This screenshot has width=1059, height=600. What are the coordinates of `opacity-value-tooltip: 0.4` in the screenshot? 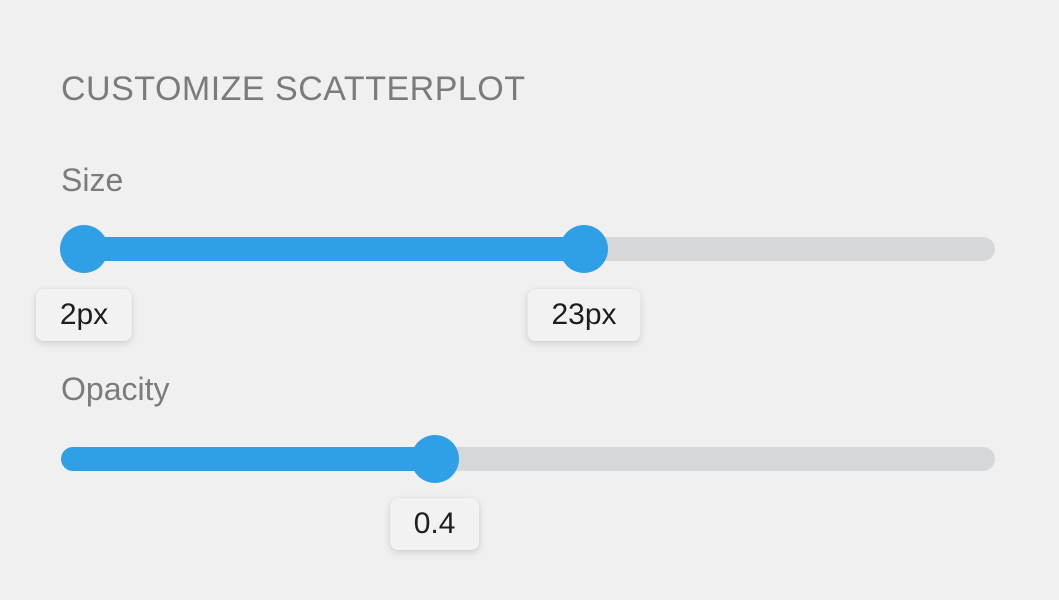 It's located at (434, 524).